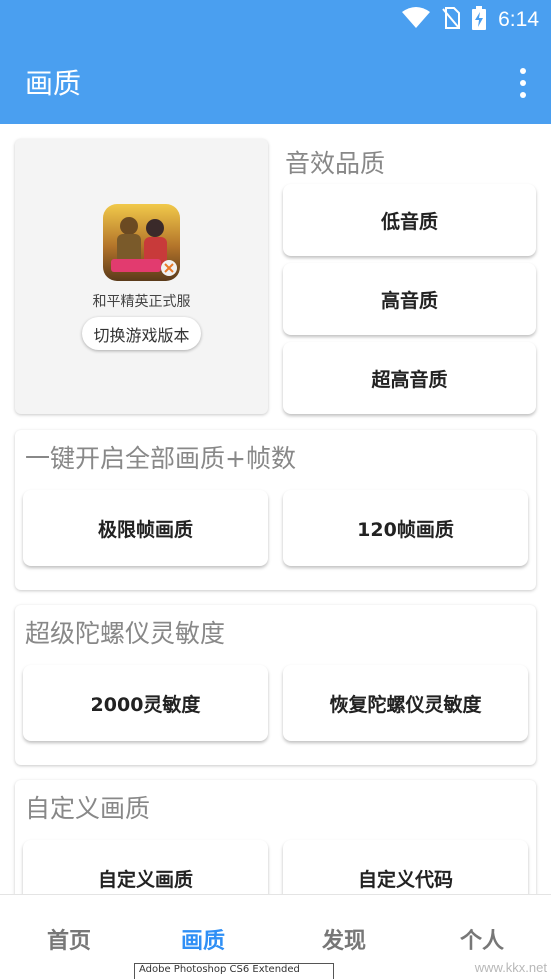 This screenshot has width=551, height=979. Describe the element at coordinates (416, 20) in the screenshot. I see `wifi-icon` at that location.